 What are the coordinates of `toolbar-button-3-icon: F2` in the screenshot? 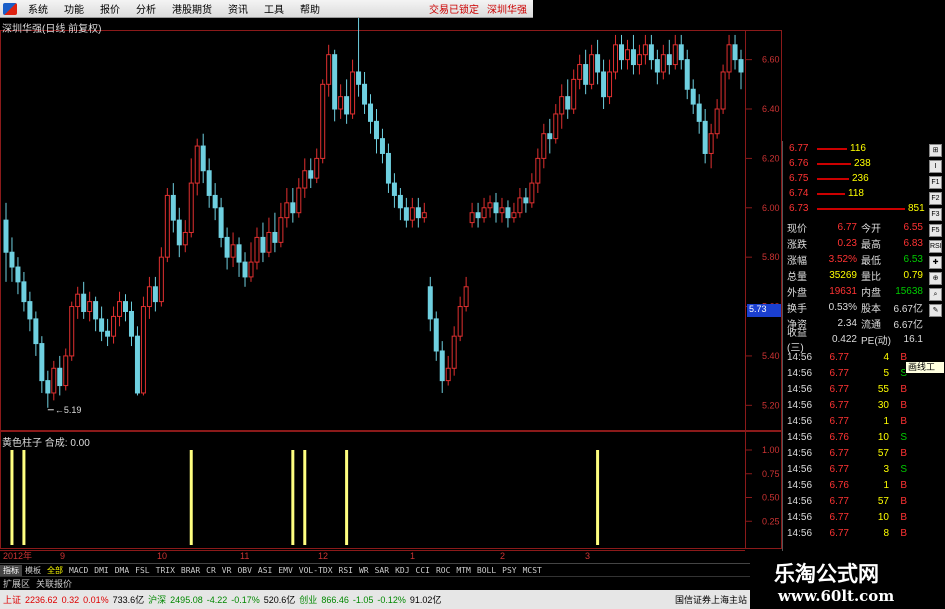 It's located at (935, 198).